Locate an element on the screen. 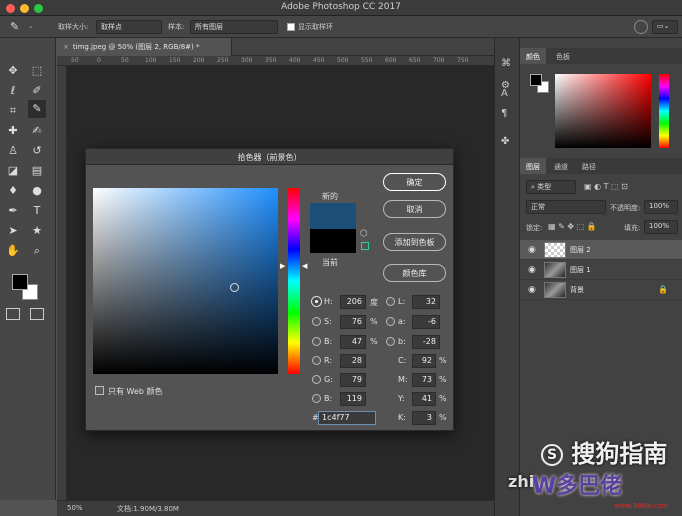 The image size is (682, 516). blue-input: 119 is located at coordinates (353, 399).